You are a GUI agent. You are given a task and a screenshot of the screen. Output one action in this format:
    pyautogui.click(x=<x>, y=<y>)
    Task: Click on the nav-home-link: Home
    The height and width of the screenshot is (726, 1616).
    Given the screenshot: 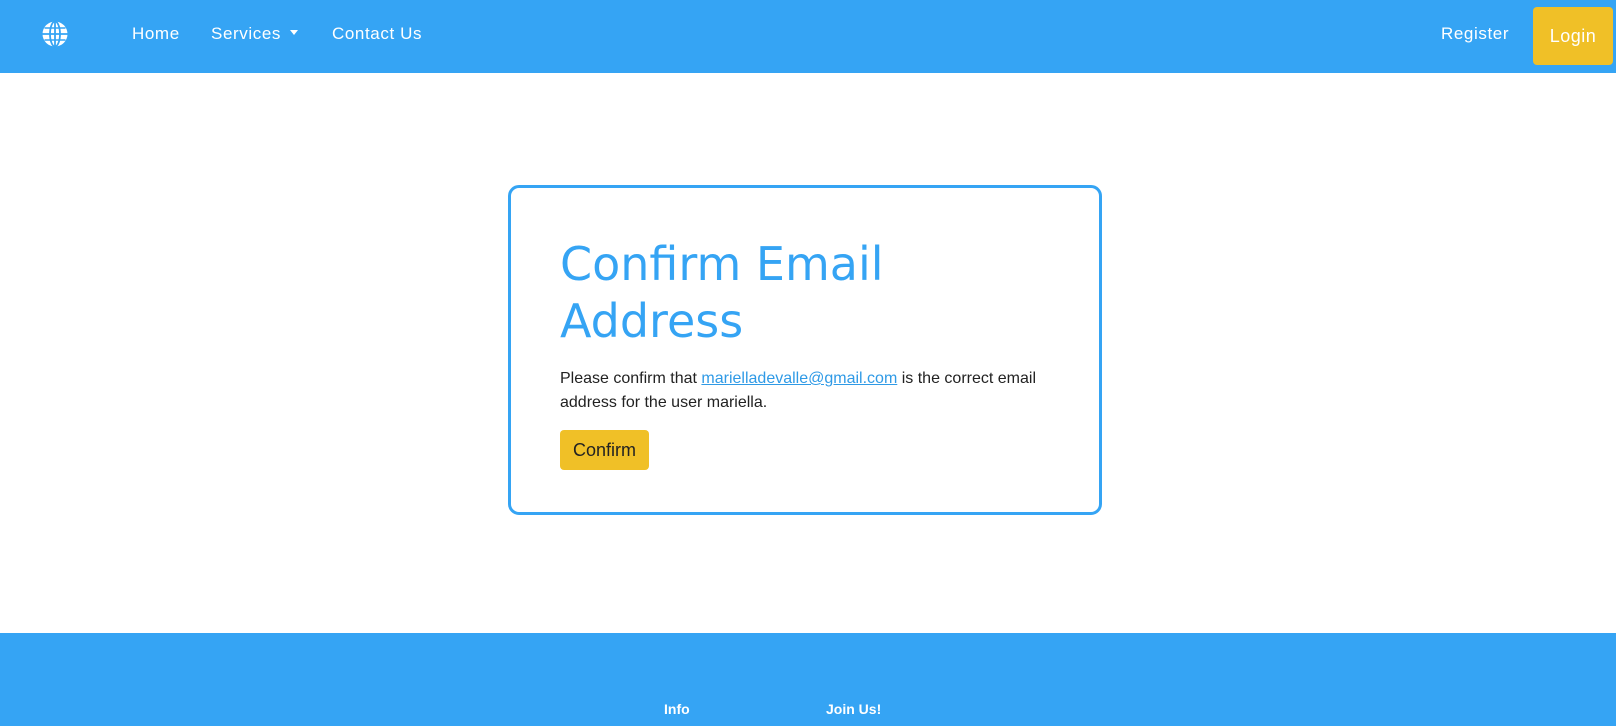 What is the action you would take?
    pyautogui.click(x=156, y=34)
    